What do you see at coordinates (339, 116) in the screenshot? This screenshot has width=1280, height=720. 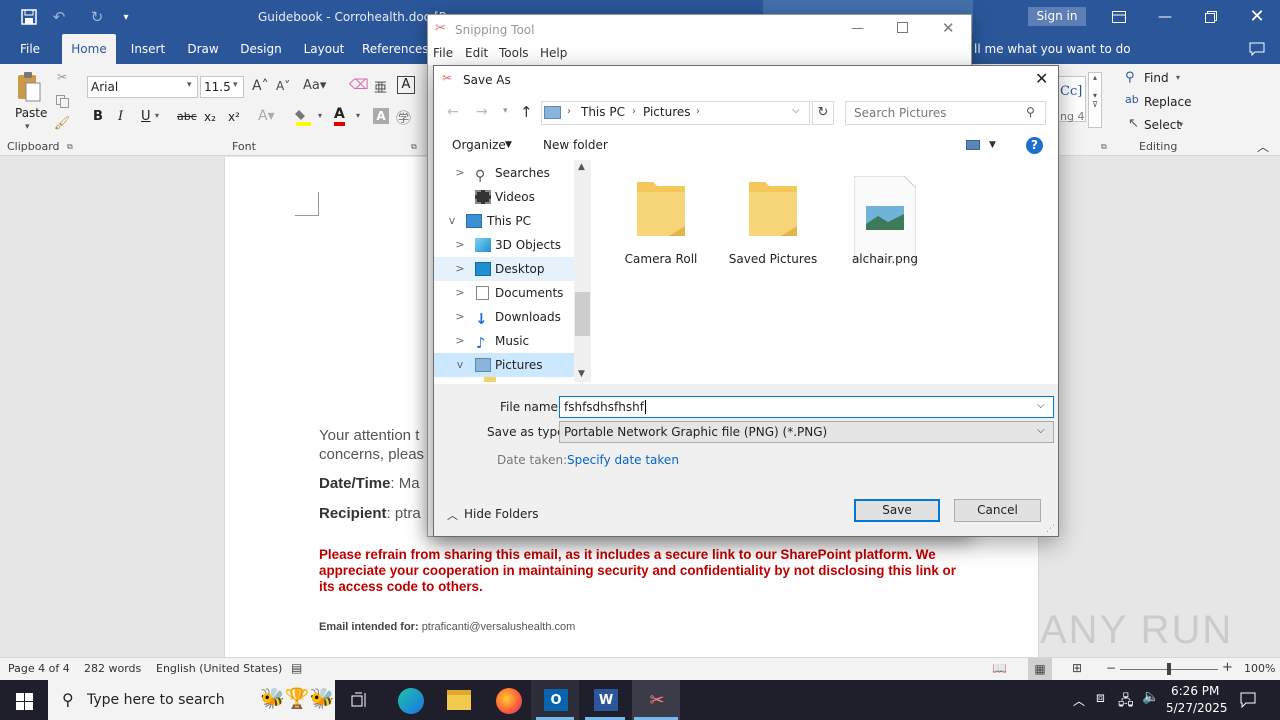 I see `font-color-icon: A` at bounding box center [339, 116].